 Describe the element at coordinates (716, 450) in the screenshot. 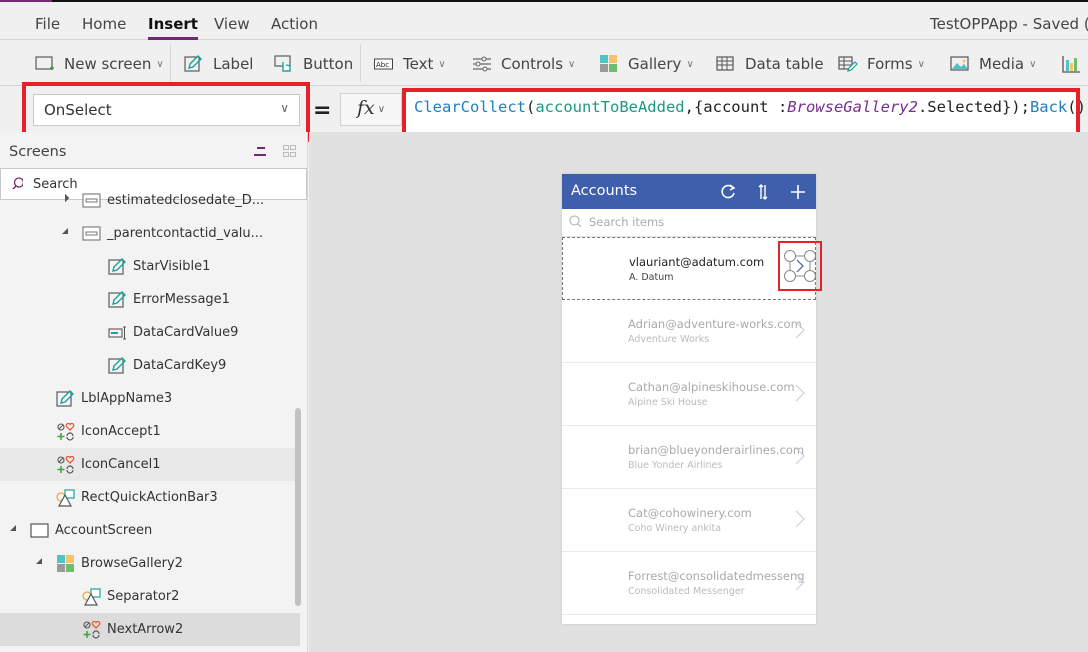

I see `account-email: brian@blueyonderairlines.com` at that location.